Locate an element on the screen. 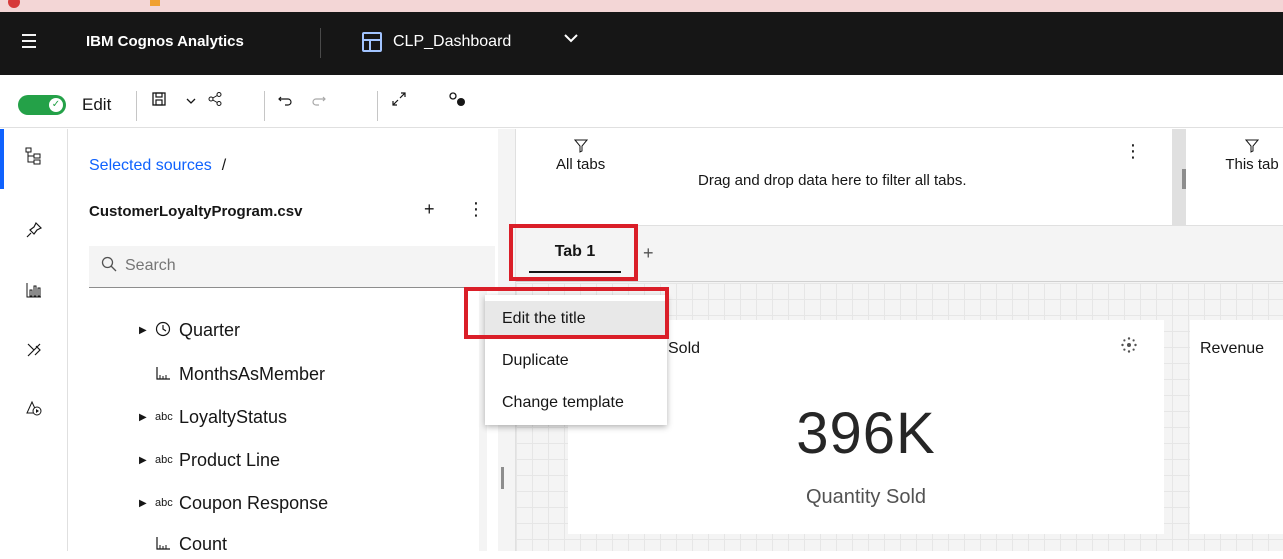 The image size is (1283, 559). bookmark-icon is located at coordinates (155, 3).